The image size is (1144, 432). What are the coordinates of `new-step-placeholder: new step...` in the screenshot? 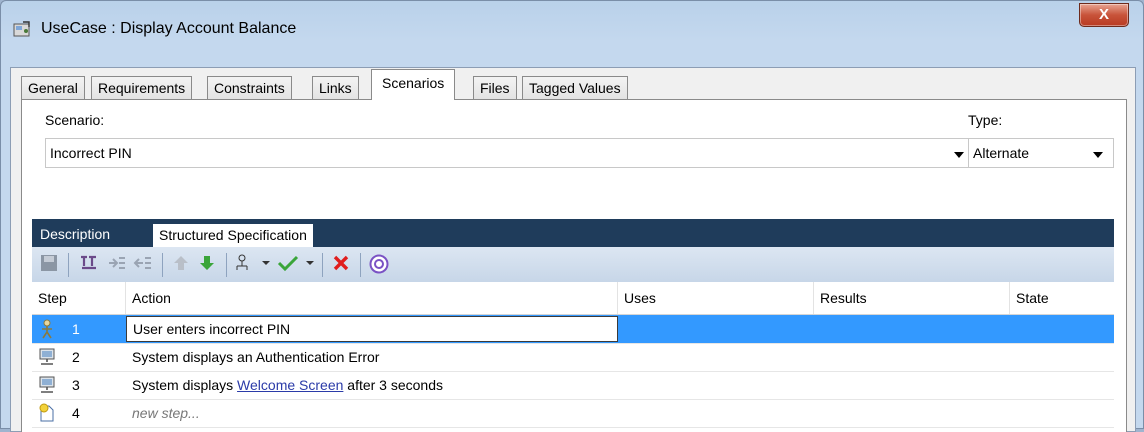 It's located at (372, 413).